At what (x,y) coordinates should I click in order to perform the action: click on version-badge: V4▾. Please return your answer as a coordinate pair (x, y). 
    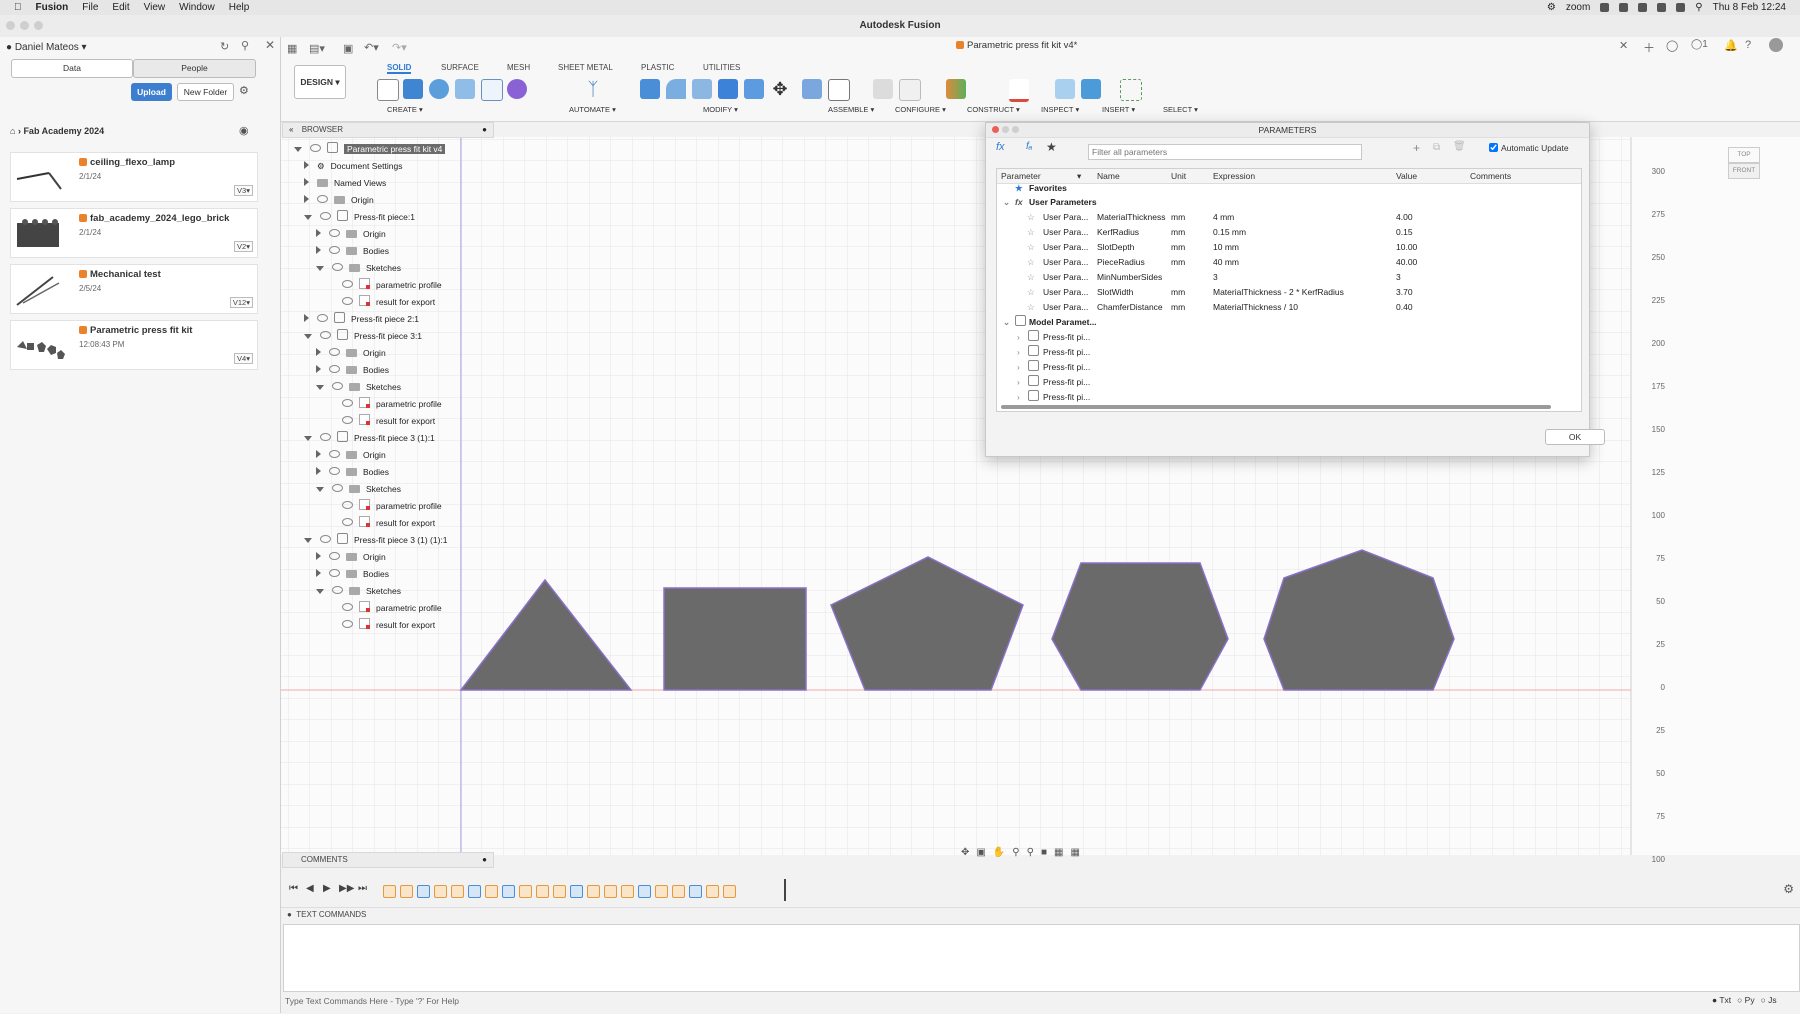
    Looking at the image, I should click on (243, 358).